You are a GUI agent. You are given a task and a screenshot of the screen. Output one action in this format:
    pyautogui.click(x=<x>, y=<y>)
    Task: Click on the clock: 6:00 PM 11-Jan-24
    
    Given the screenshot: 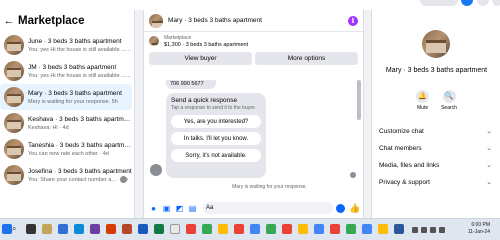 What is the action you would take?
    pyautogui.click(x=479, y=229)
    